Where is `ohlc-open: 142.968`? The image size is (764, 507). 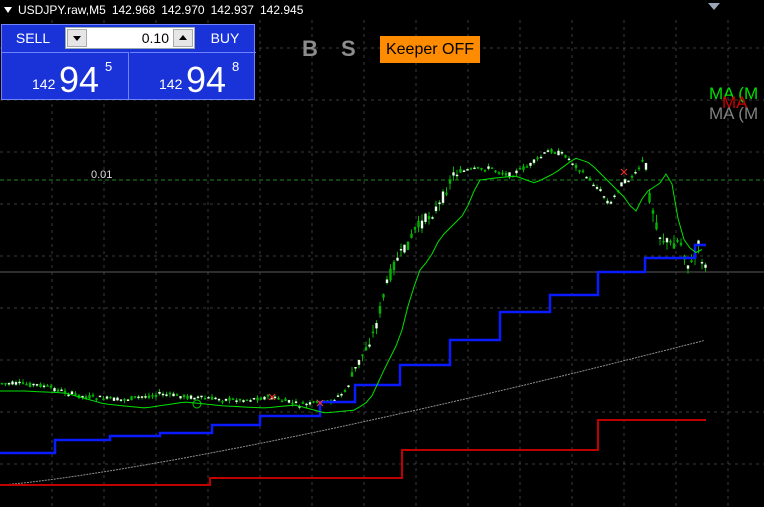
ohlc-open: 142.968 is located at coordinates (133, 10).